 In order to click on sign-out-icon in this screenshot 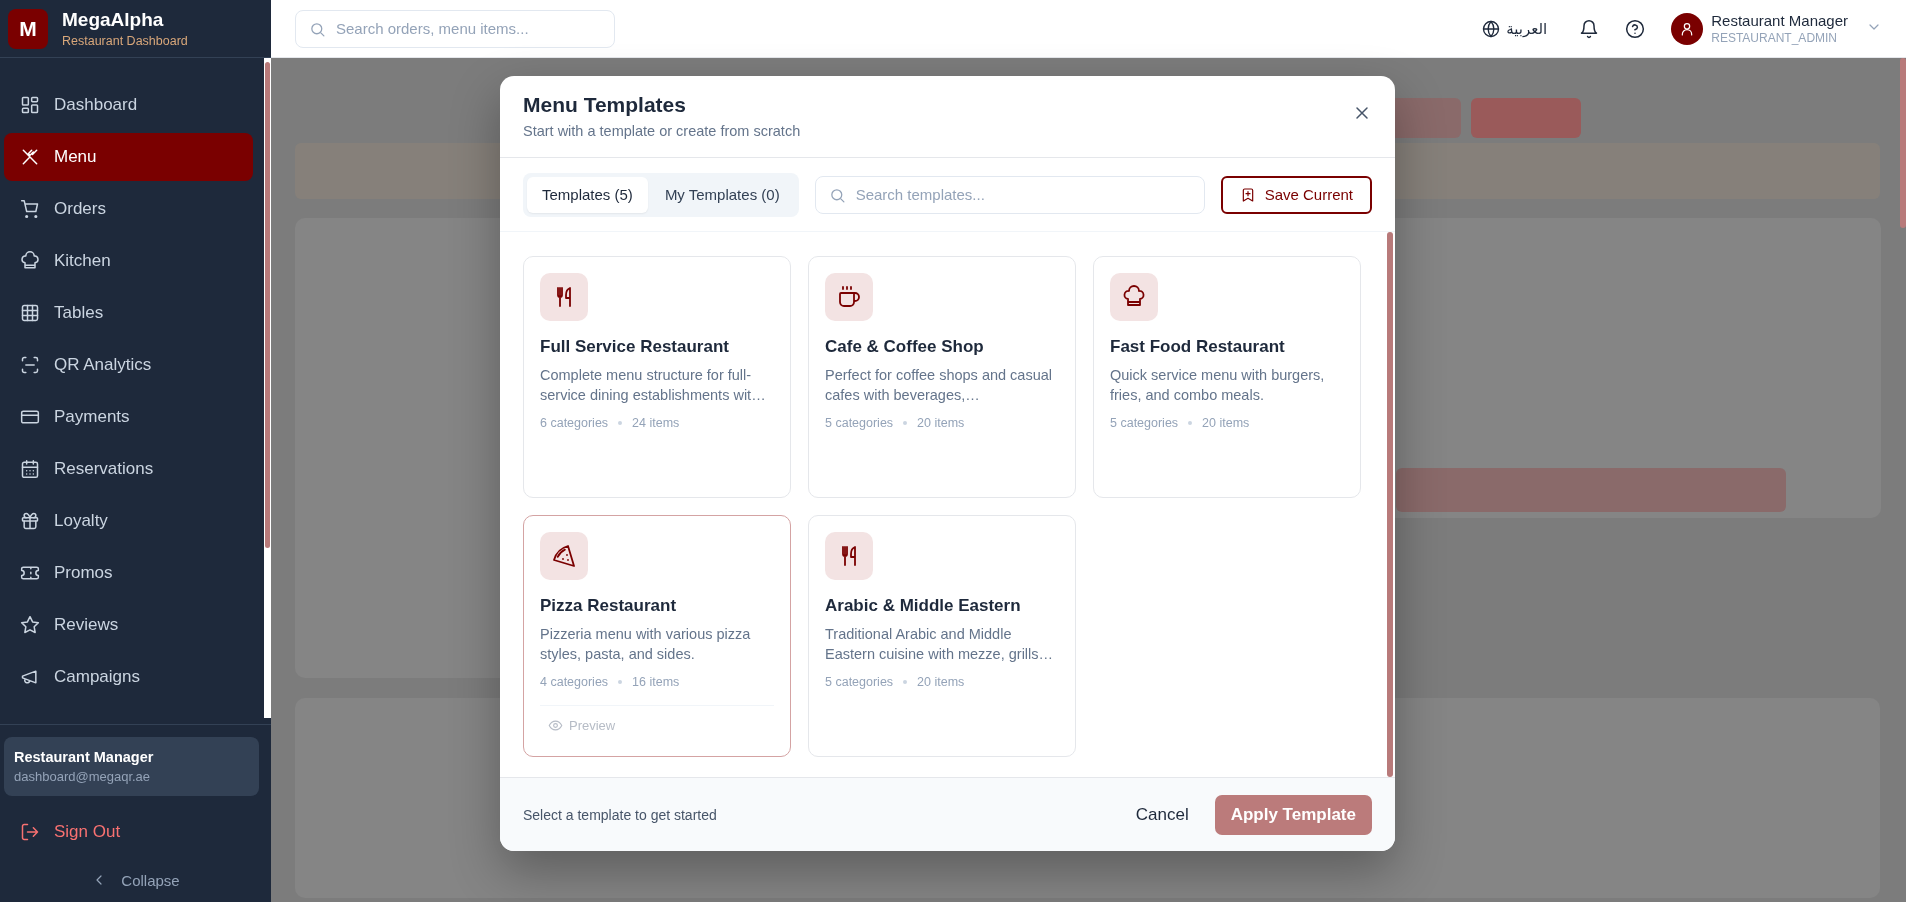, I will do `click(30, 832)`.